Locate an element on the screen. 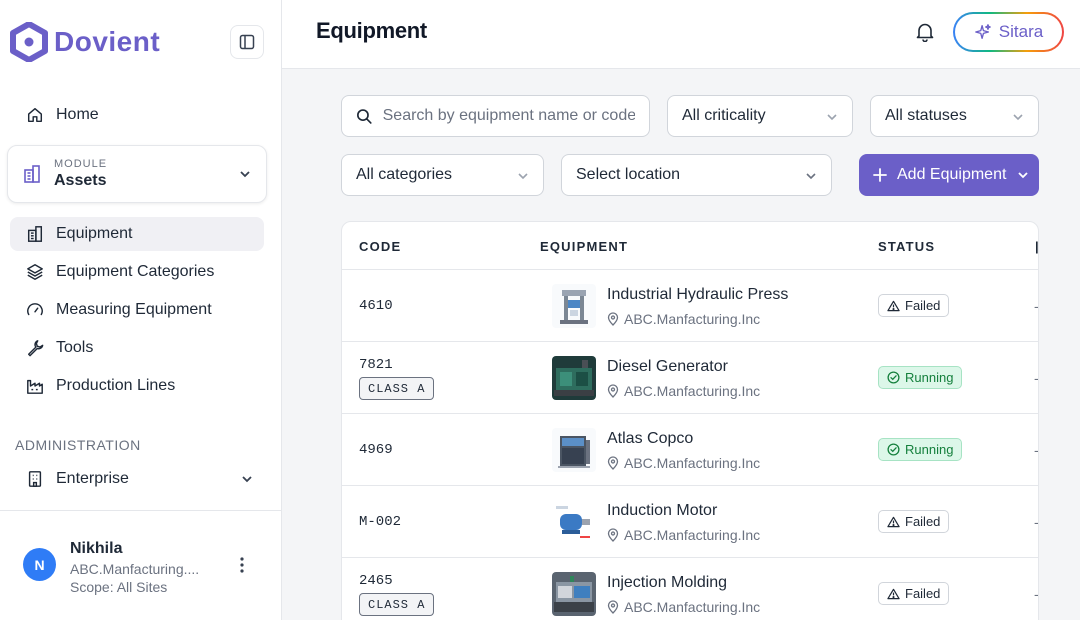 This screenshot has height=620, width=1080. equipment-name: Induction Motor is located at coordinates (662, 511).